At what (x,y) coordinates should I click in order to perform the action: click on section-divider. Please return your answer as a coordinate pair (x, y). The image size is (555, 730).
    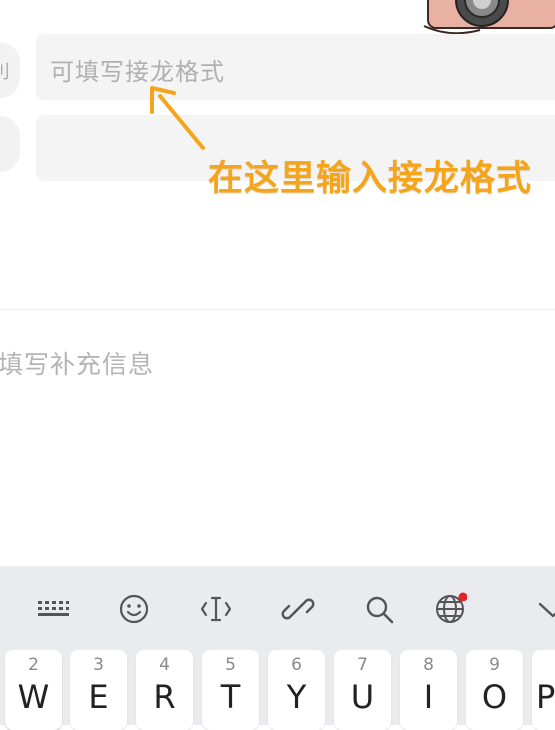
    Looking at the image, I should click on (277, 309).